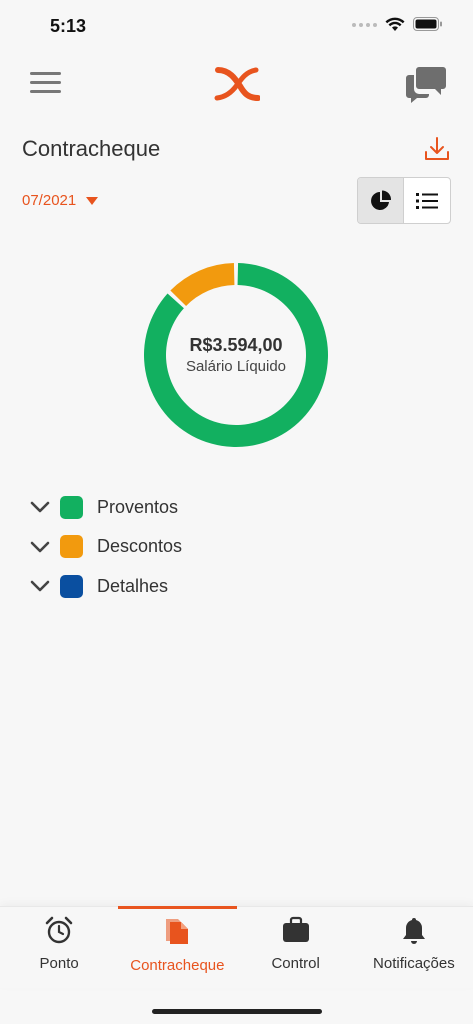  I want to click on document-icon, so click(177, 931).